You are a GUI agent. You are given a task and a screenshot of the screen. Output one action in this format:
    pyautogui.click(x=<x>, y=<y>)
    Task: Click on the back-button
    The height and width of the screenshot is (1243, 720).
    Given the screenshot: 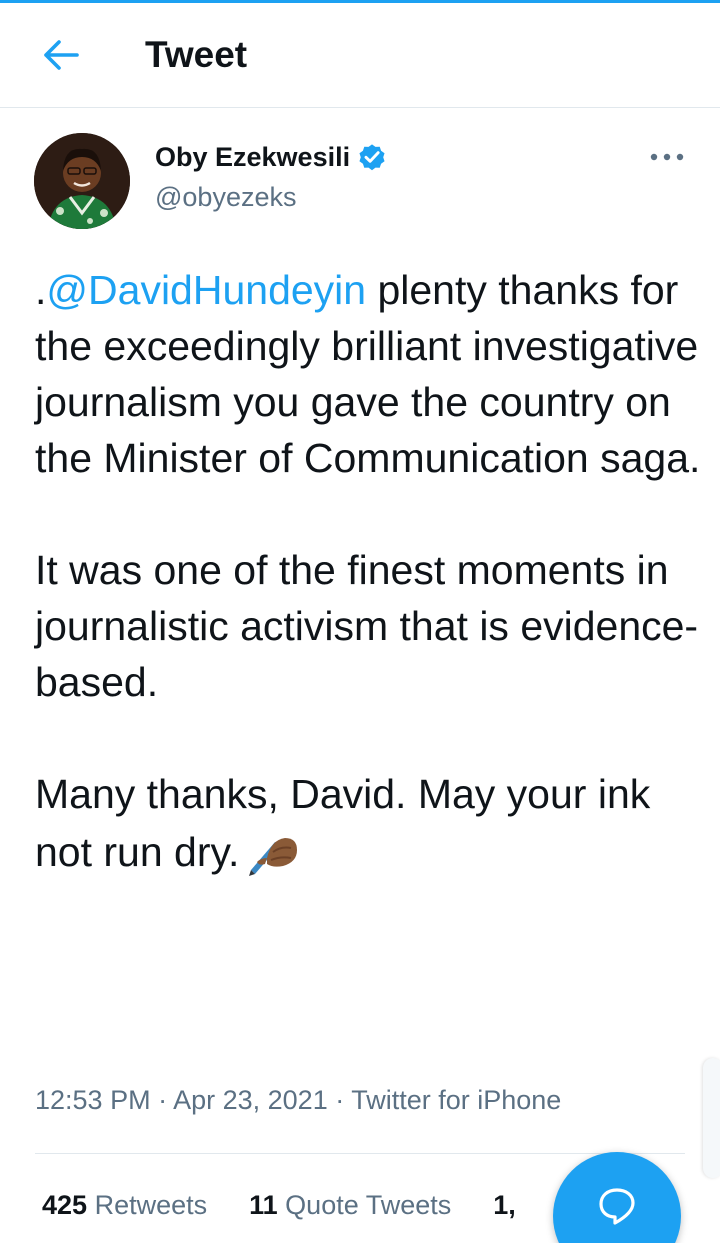 What is the action you would take?
    pyautogui.click(x=61, y=55)
    